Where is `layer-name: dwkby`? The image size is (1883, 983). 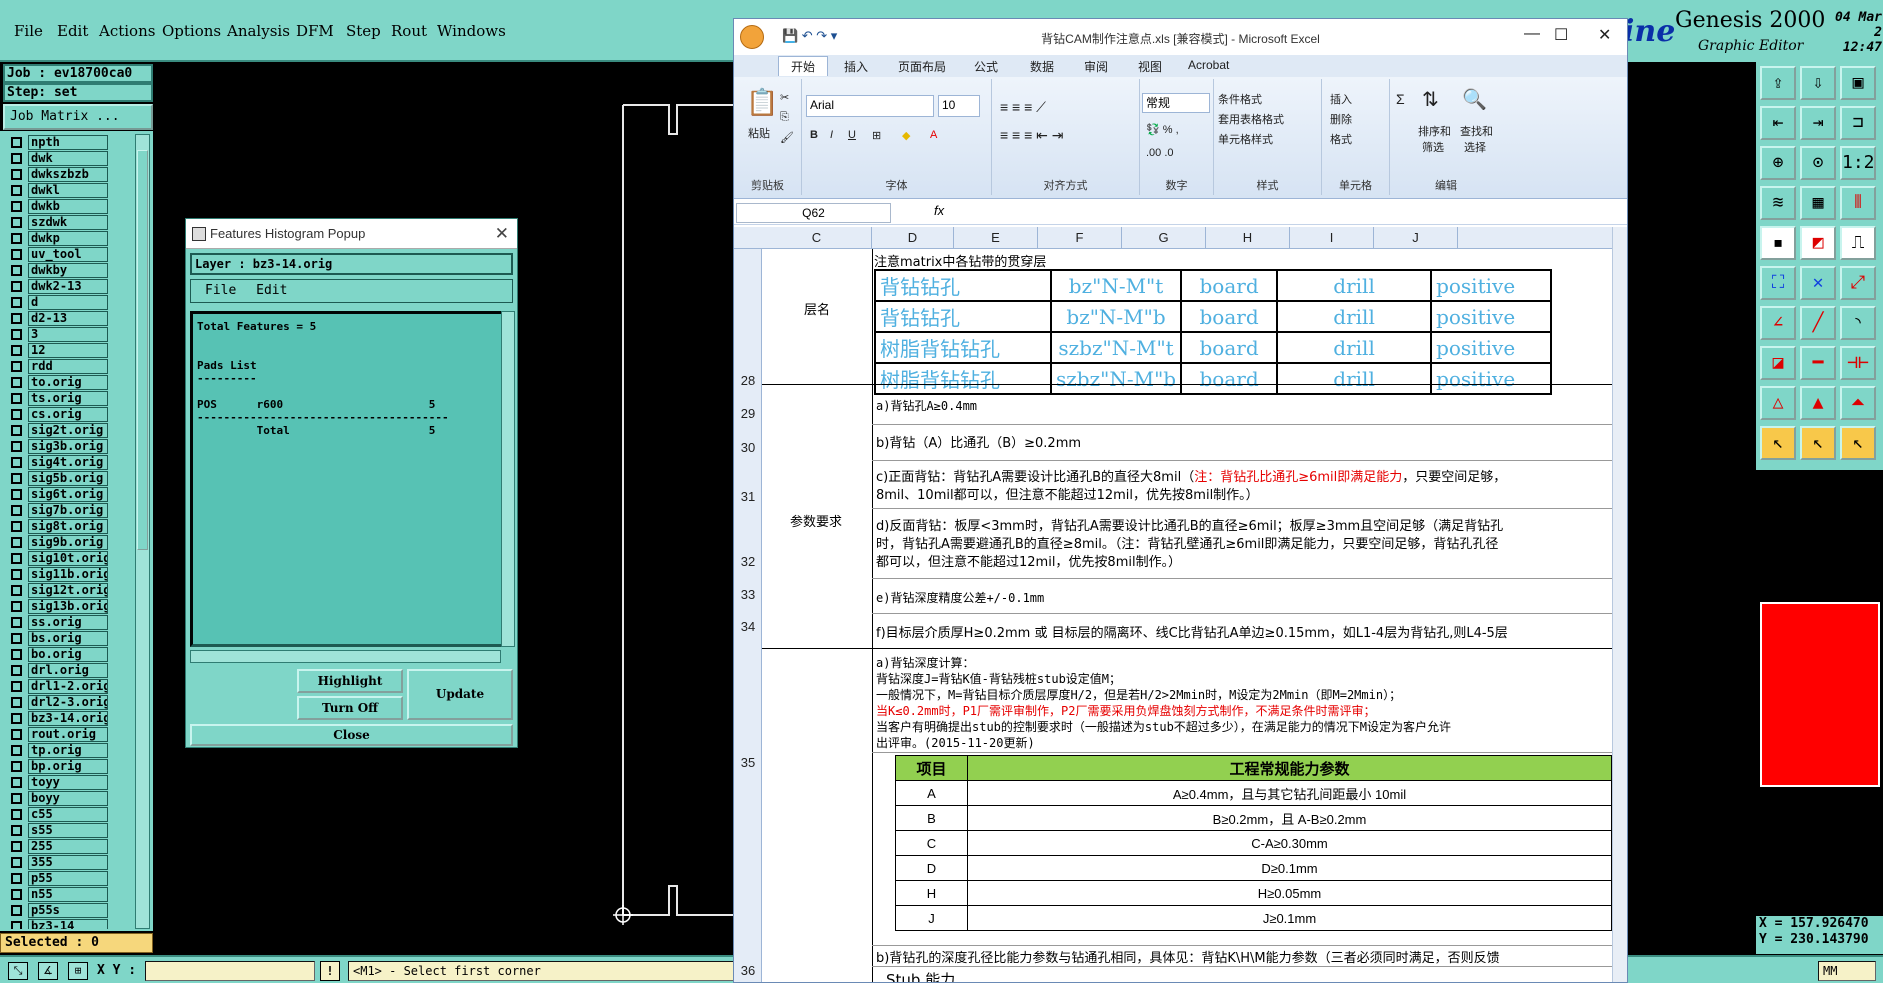
layer-name: dwkby is located at coordinates (68, 270).